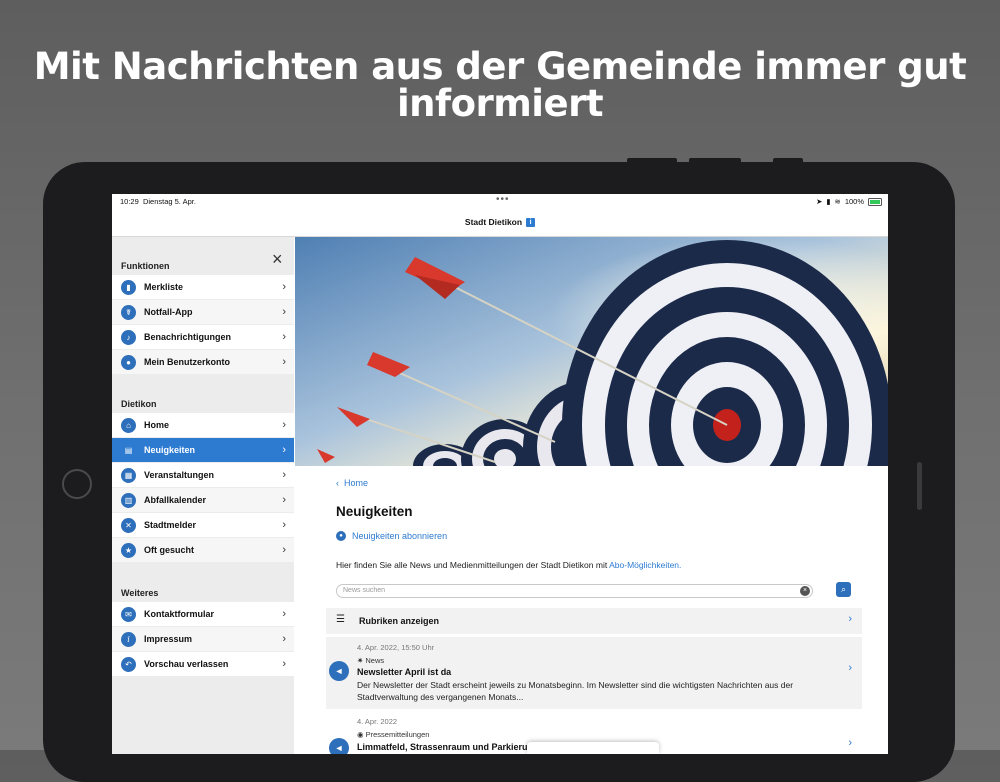 Image resolution: width=1000 pixels, height=782 pixels. Describe the element at coordinates (128, 362) in the screenshot. I see `user-icon: ●` at that location.